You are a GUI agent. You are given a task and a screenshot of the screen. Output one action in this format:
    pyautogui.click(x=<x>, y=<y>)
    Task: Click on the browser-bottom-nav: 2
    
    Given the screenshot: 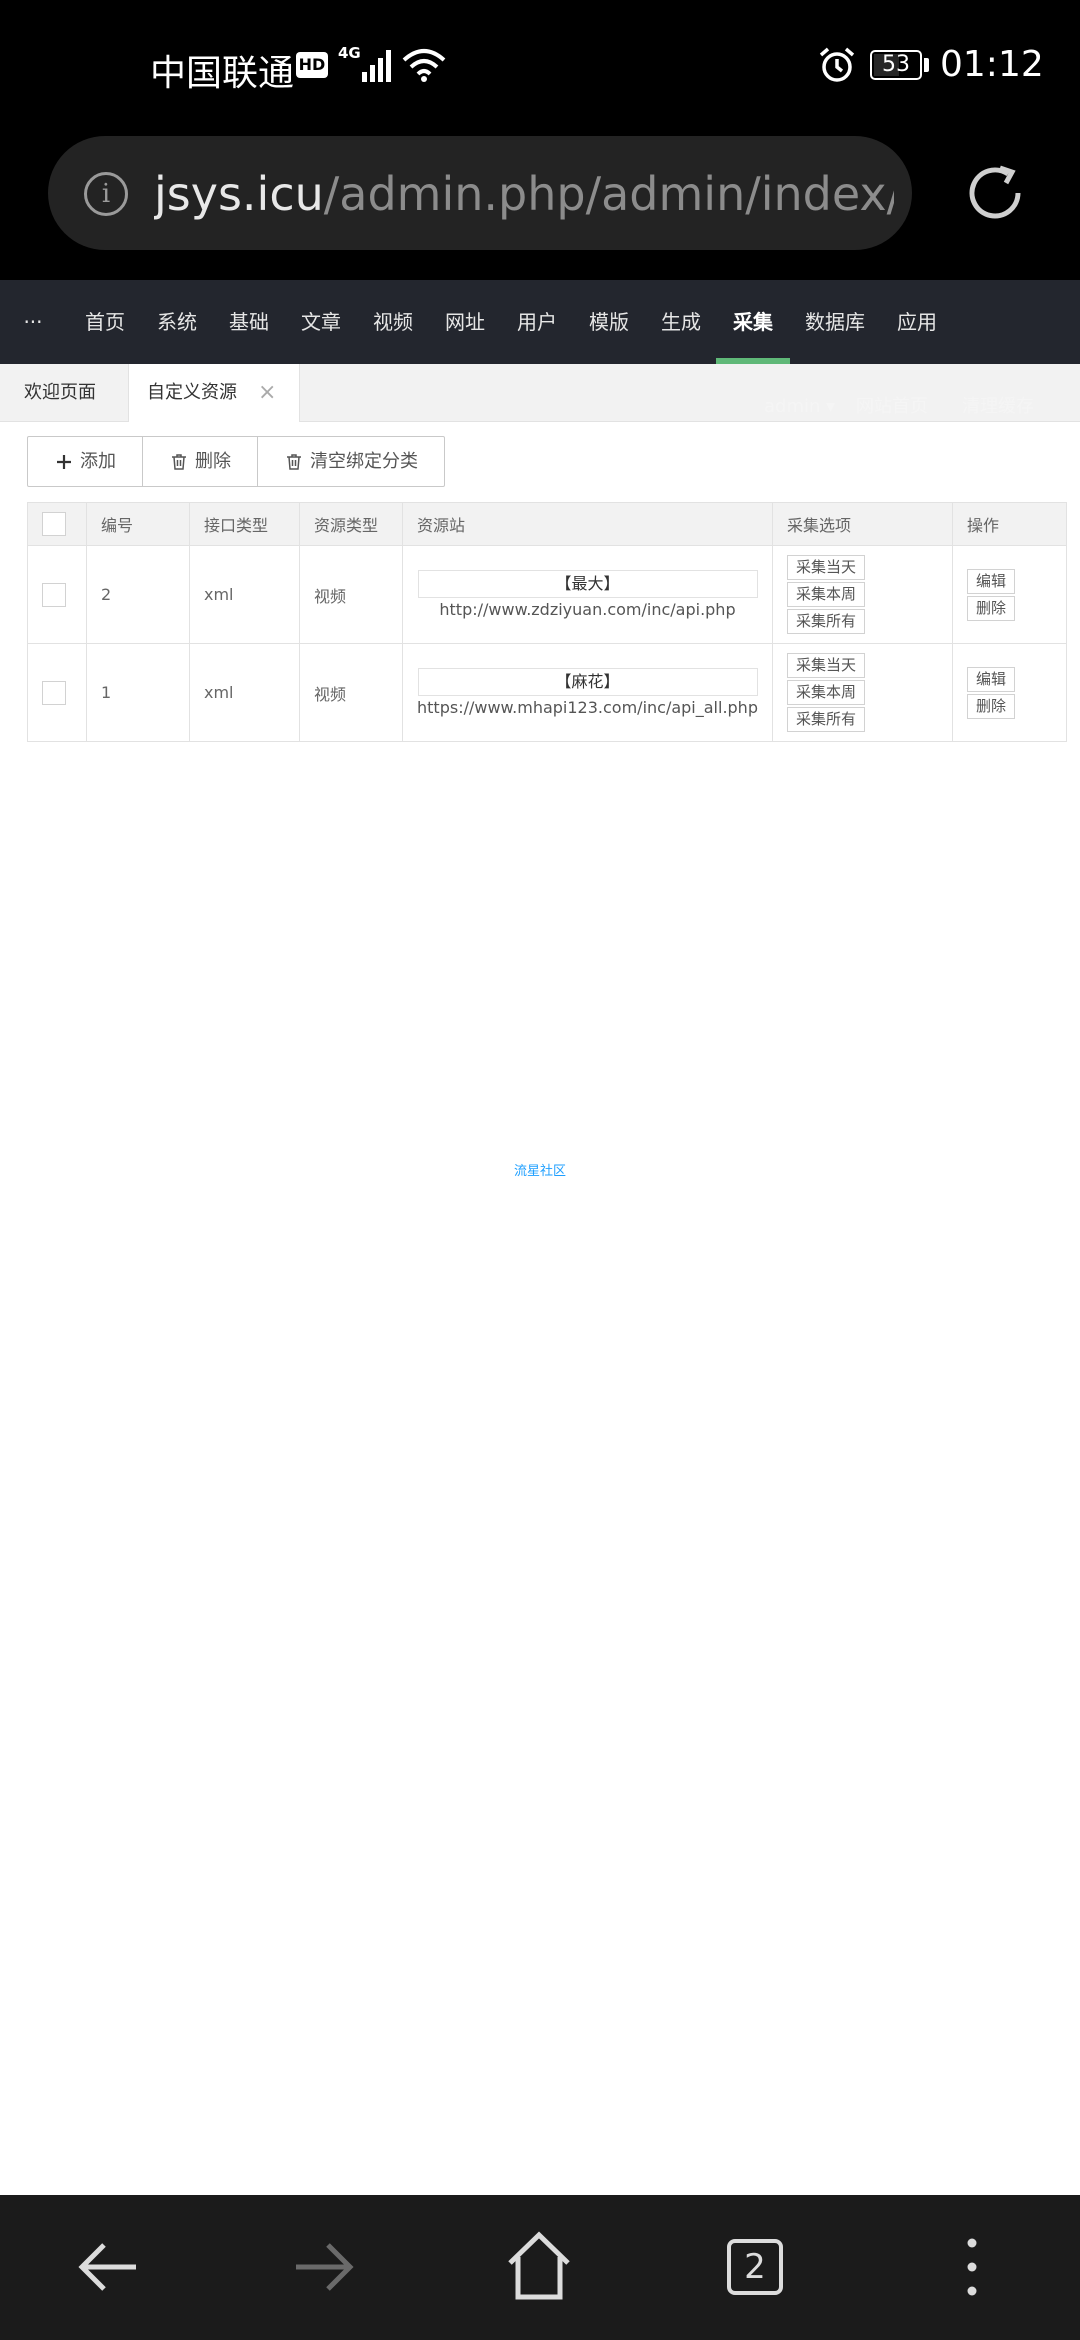 What is the action you would take?
    pyautogui.click(x=540, y=2267)
    